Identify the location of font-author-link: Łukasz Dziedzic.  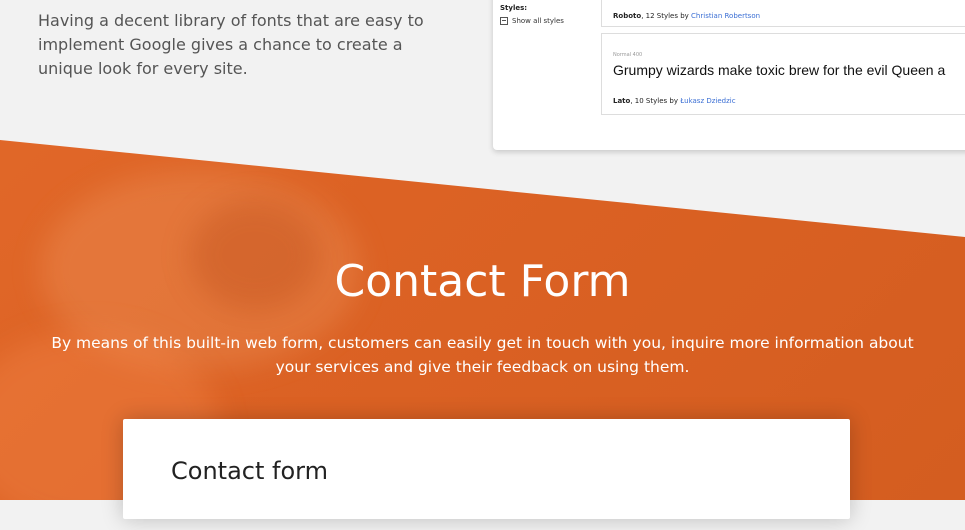
(707, 101).